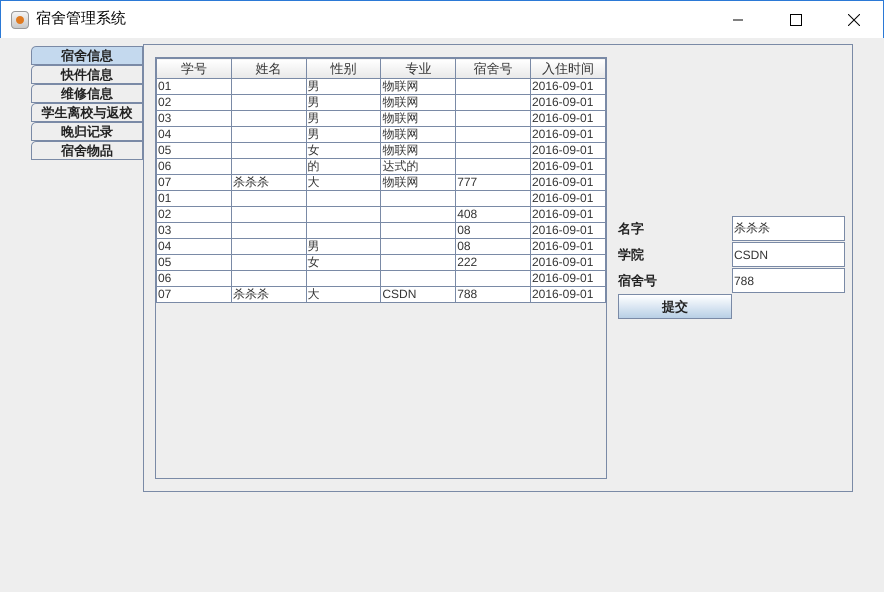  I want to click on tab: 晚归记录, so click(87, 131).